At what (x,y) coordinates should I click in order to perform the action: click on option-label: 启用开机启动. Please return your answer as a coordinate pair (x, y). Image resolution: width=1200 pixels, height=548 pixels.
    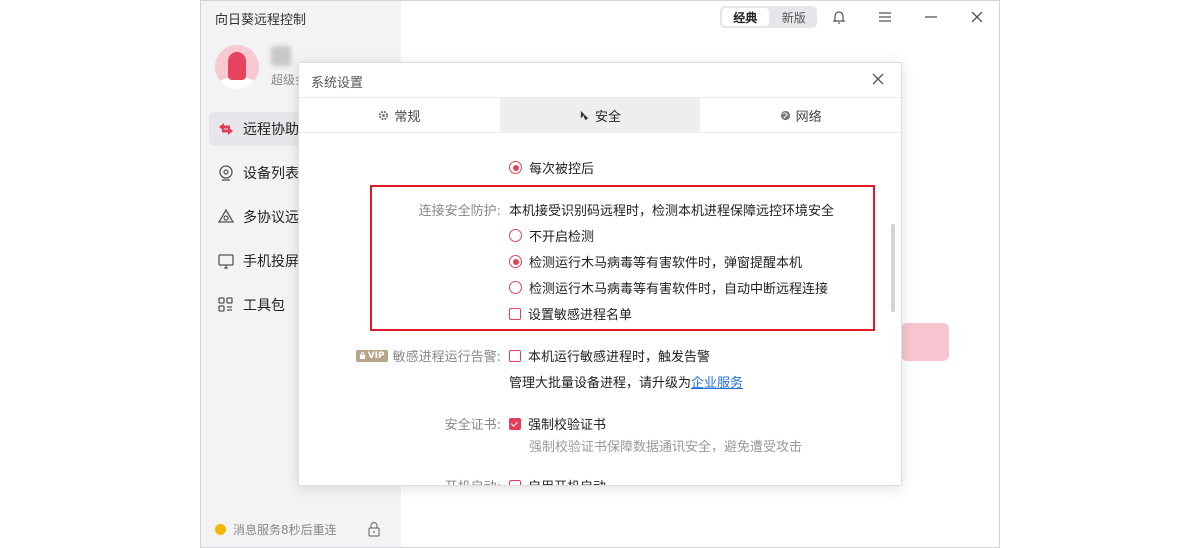
    Looking at the image, I should click on (567, 480).